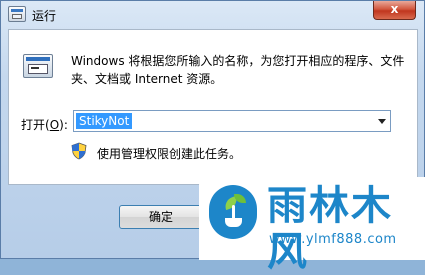 Image resolution: width=425 pixels, height=275 pixels. What do you see at coordinates (233, 212) in the screenshot?
I see `brand-logo-icon` at bounding box center [233, 212].